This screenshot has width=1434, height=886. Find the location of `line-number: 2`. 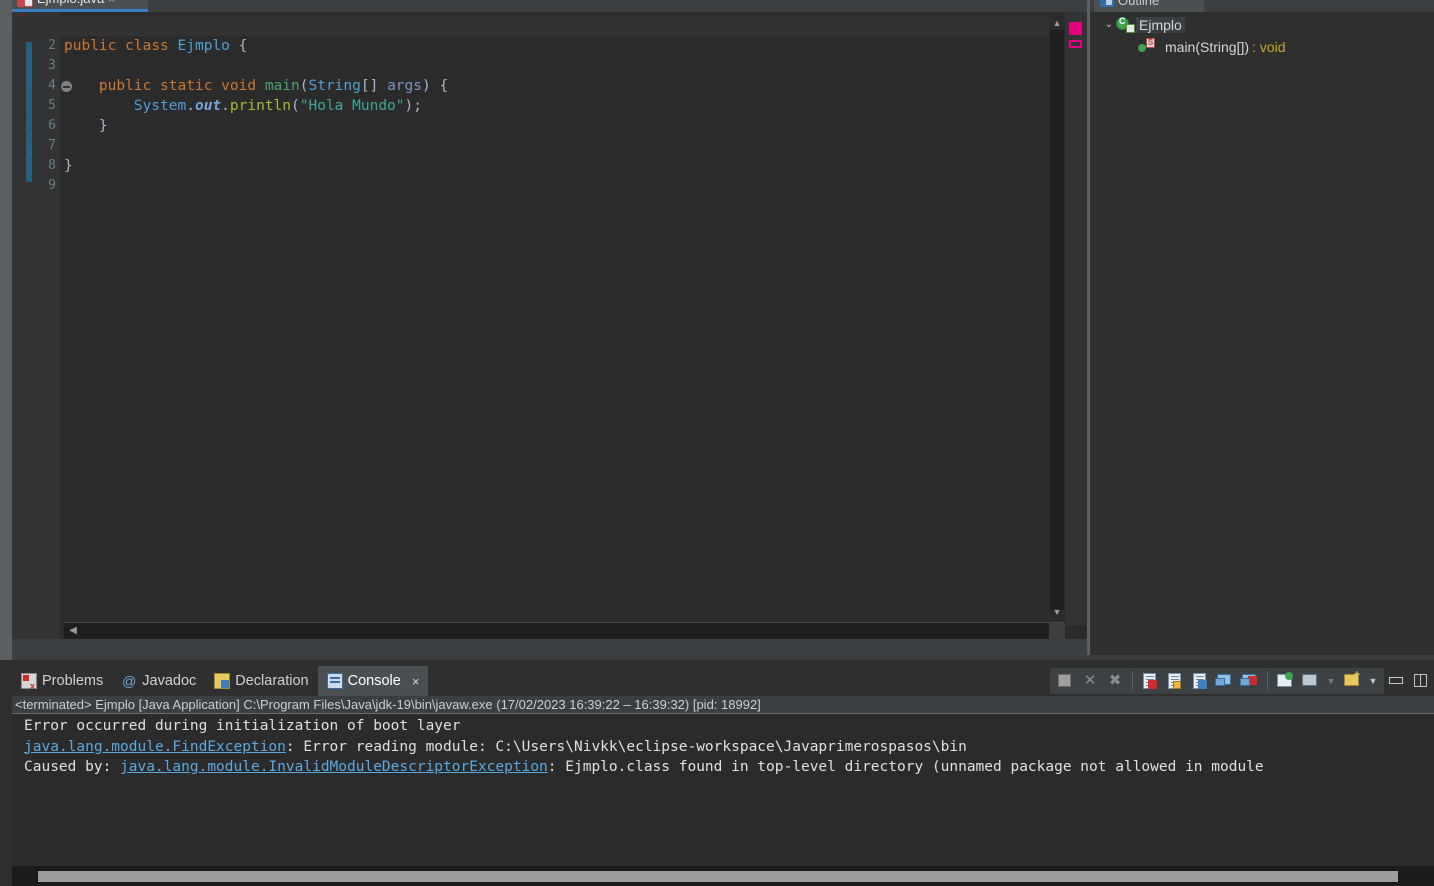

line-number: 2 is located at coordinates (52, 45).